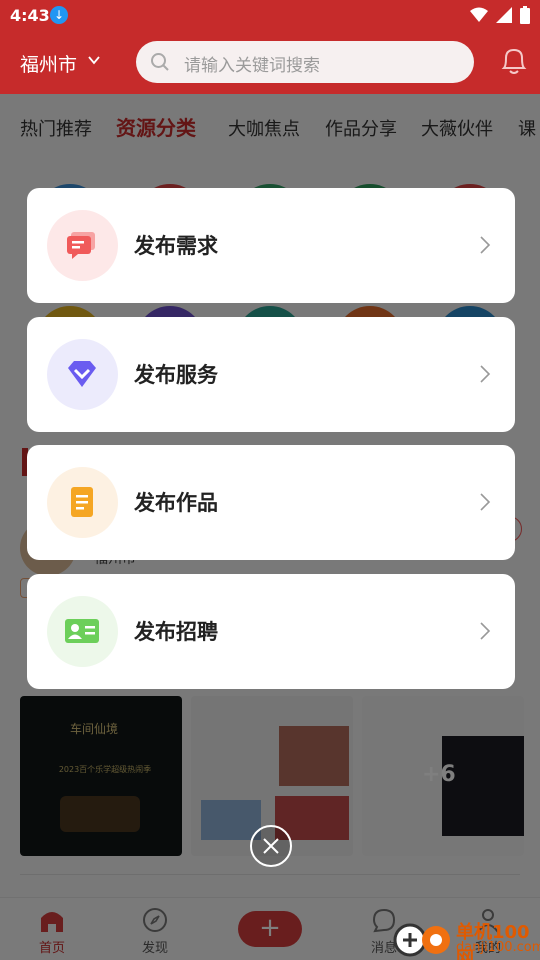 Image resolution: width=540 pixels, height=960 pixels. I want to click on document-icon, so click(82, 502).